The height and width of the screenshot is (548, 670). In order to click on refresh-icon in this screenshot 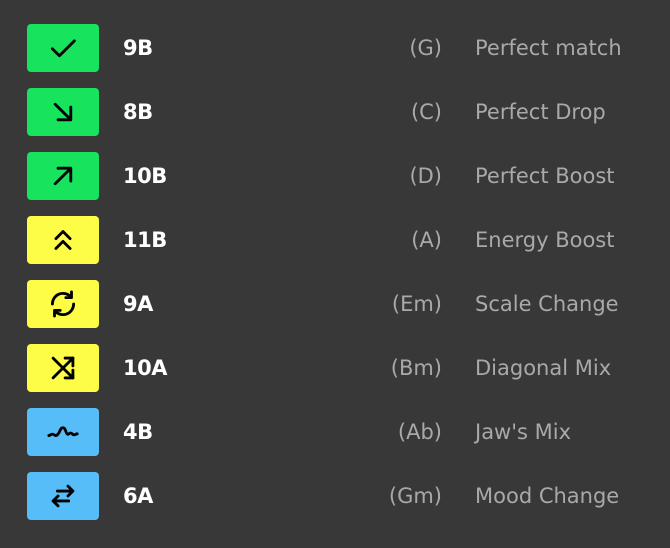, I will do `click(63, 304)`.